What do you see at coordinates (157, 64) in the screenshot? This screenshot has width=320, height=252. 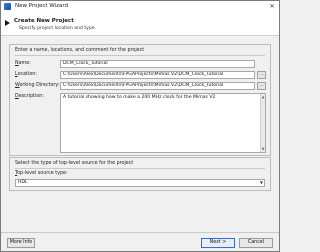 I see `name-input: DCM_Clock_Tutorial` at bounding box center [157, 64].